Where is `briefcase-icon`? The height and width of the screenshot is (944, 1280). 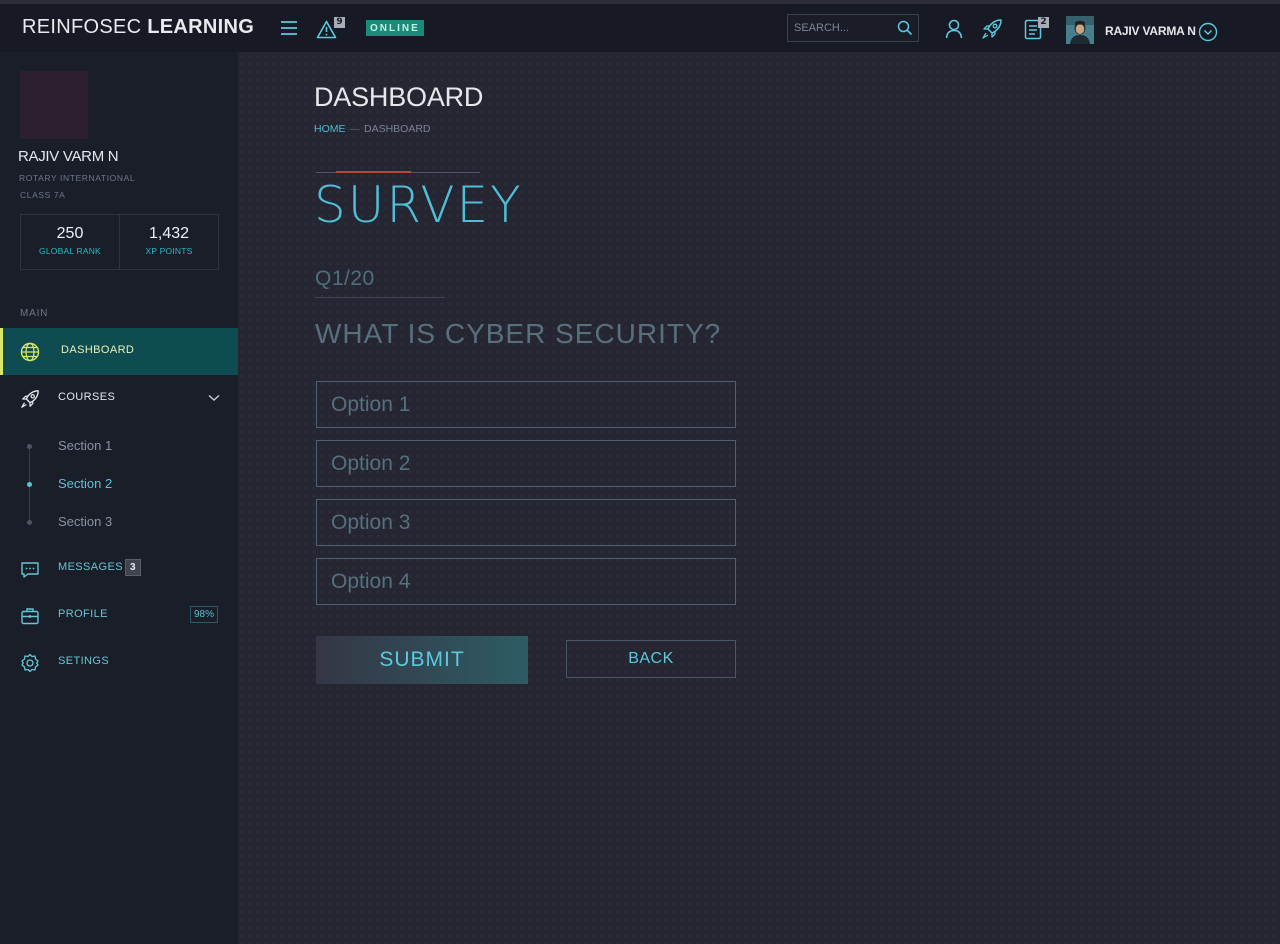 briefcase-icon is located at coordinates (30, 616).